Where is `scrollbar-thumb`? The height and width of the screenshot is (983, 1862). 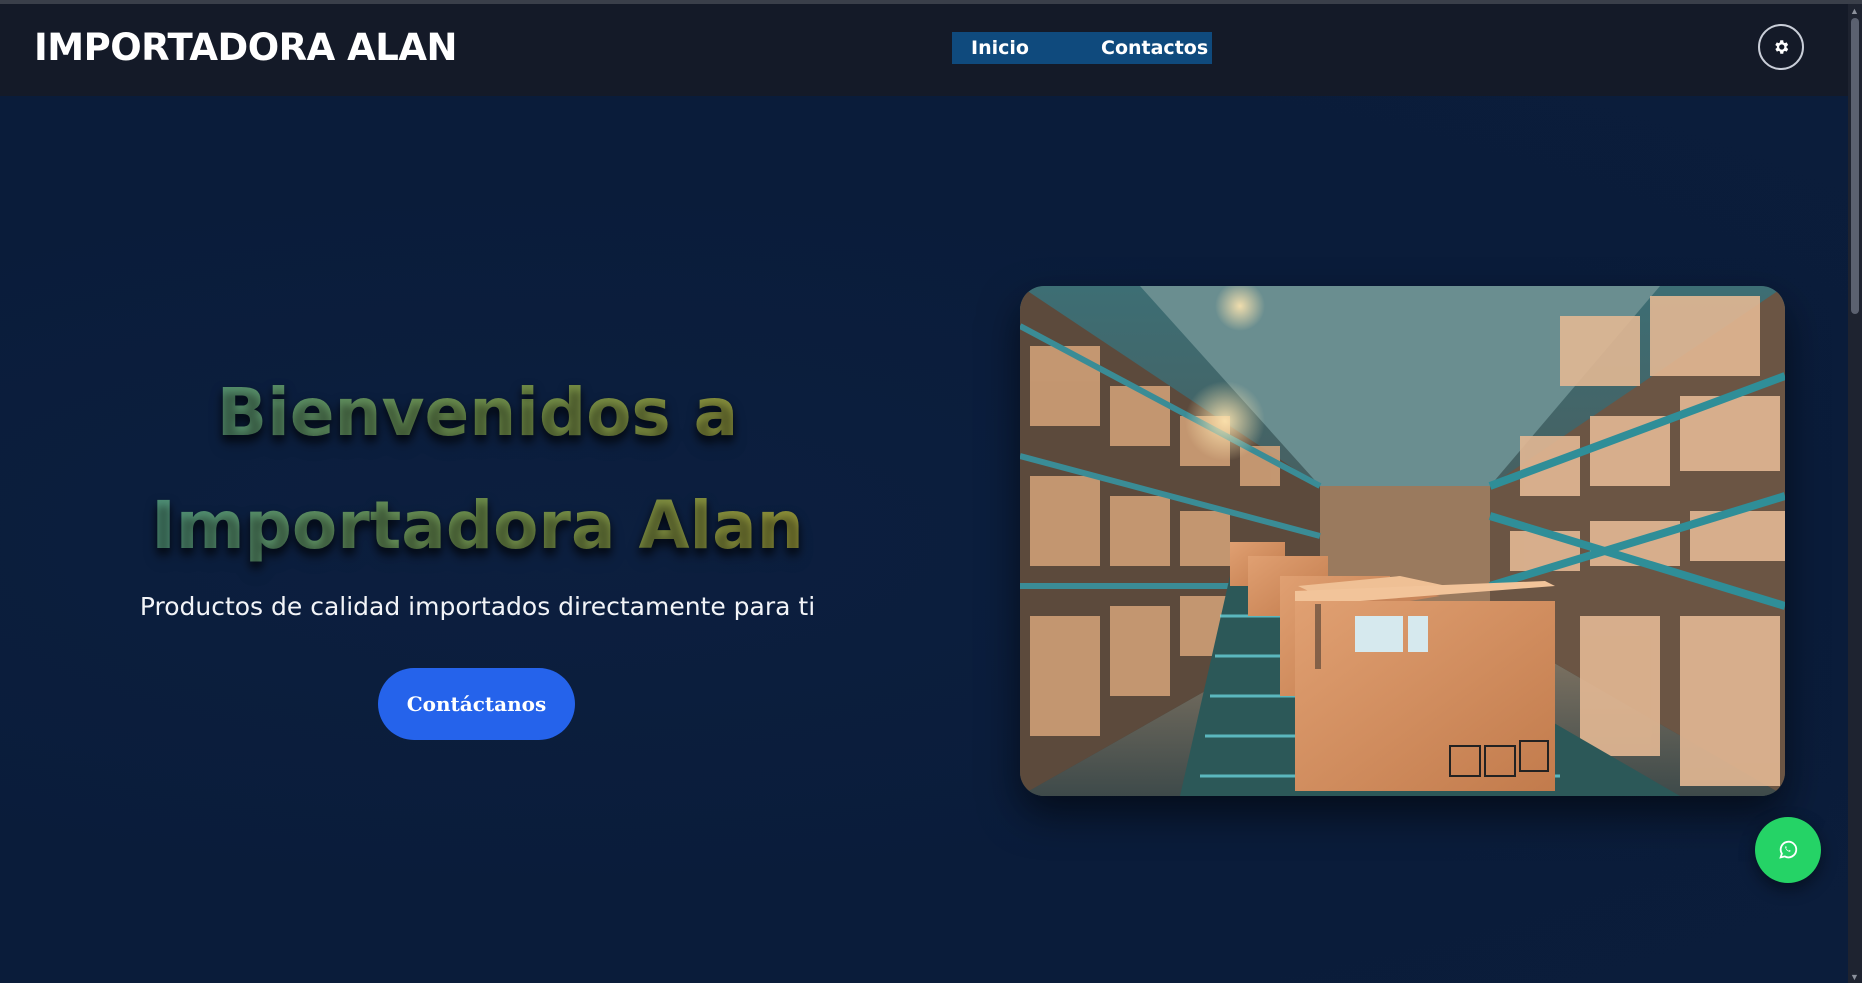
scrollbar-thumb is located at coordinates (1855, 166).